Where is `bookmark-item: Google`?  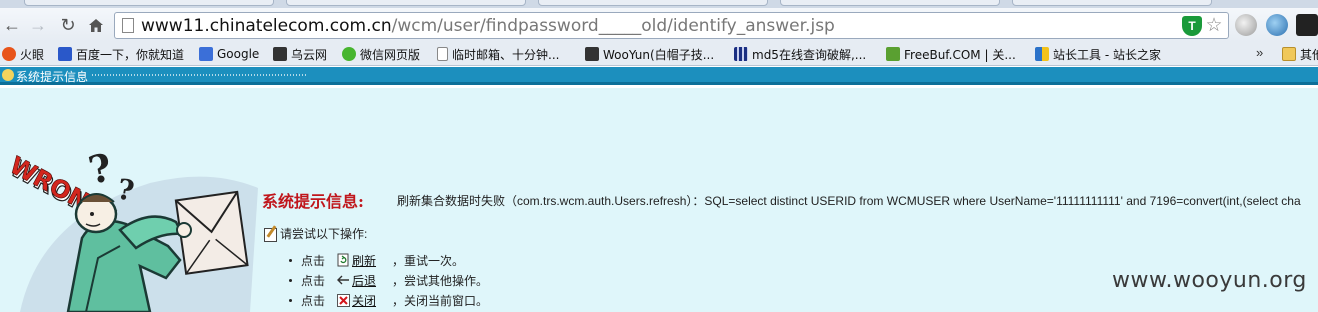 bookmark-item: Google is located at coordinates (229, 54).